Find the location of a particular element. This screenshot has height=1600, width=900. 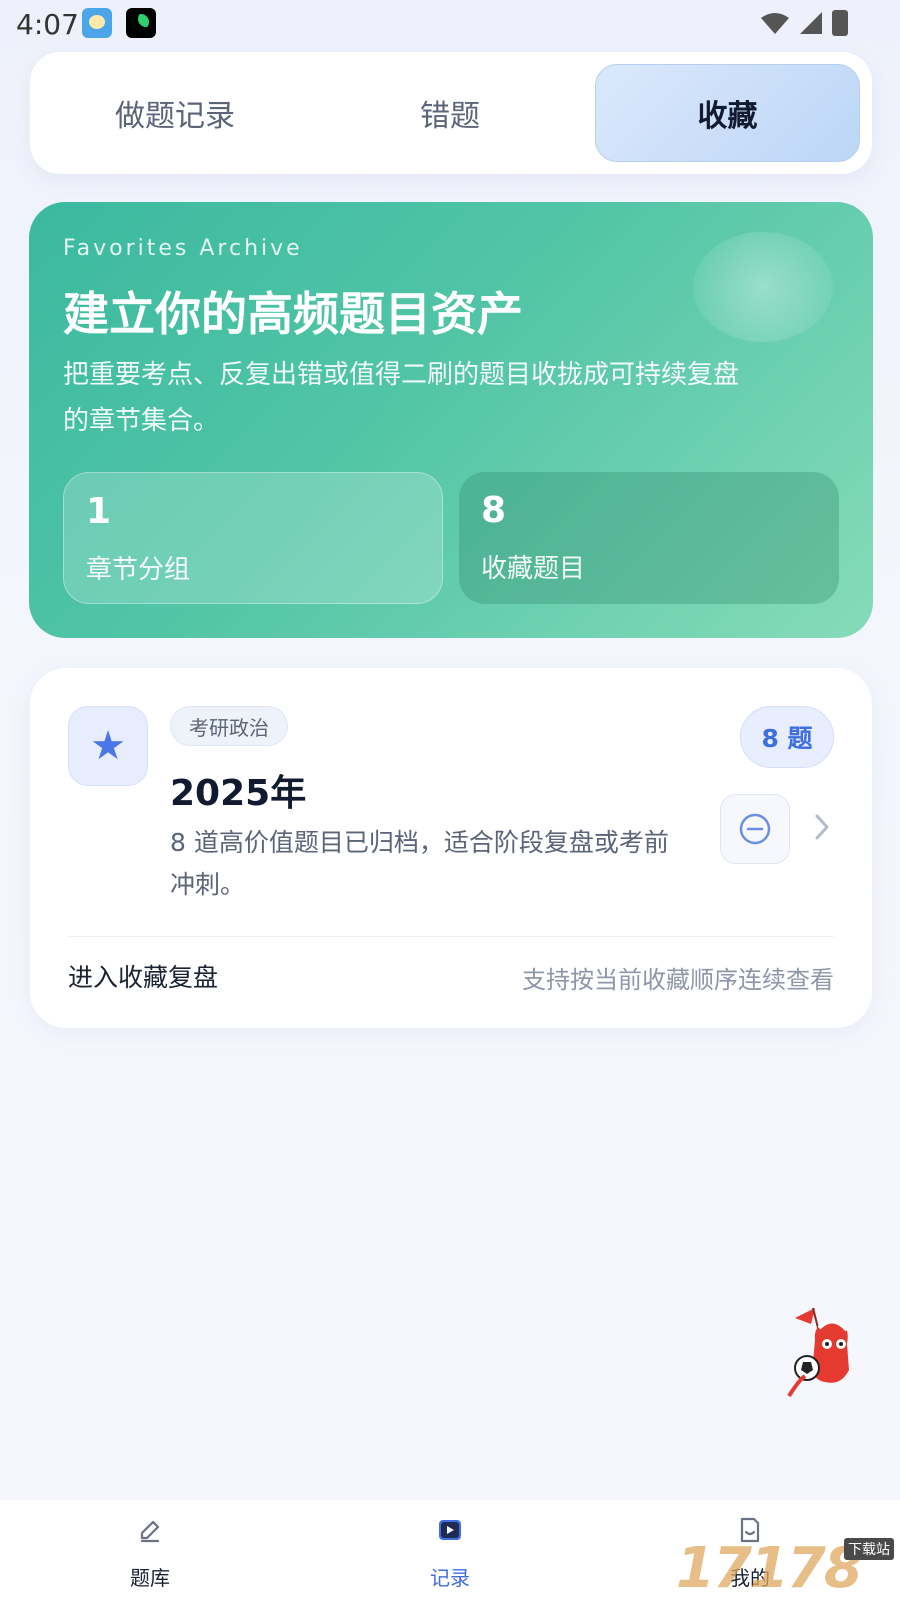

stat-label: 章节分组 is located at coordinates (138, 570).